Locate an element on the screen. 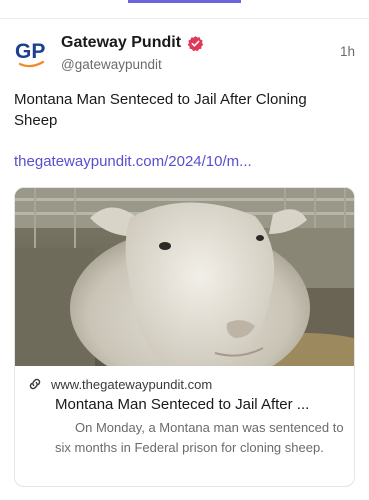  avatar: GP is located at coordinates (31, 53).